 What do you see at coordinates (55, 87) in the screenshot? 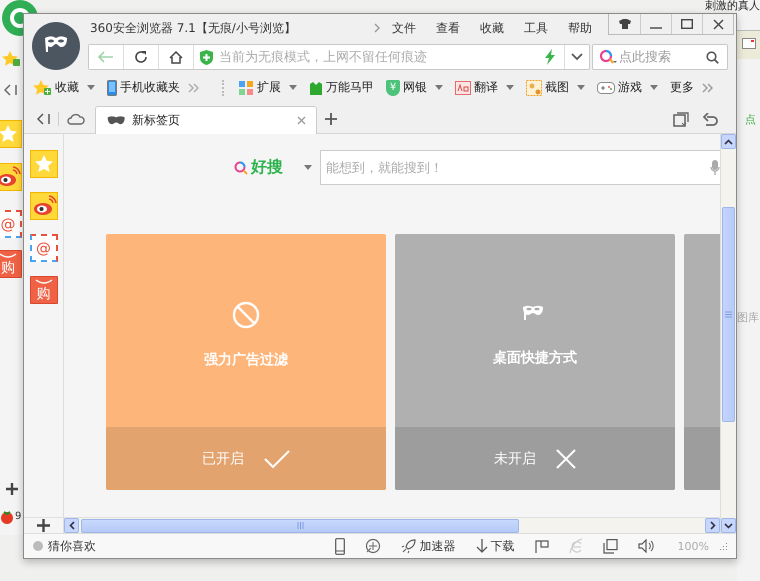
I see `bookmark-button: 收藏` at bounding box center [55, 87].